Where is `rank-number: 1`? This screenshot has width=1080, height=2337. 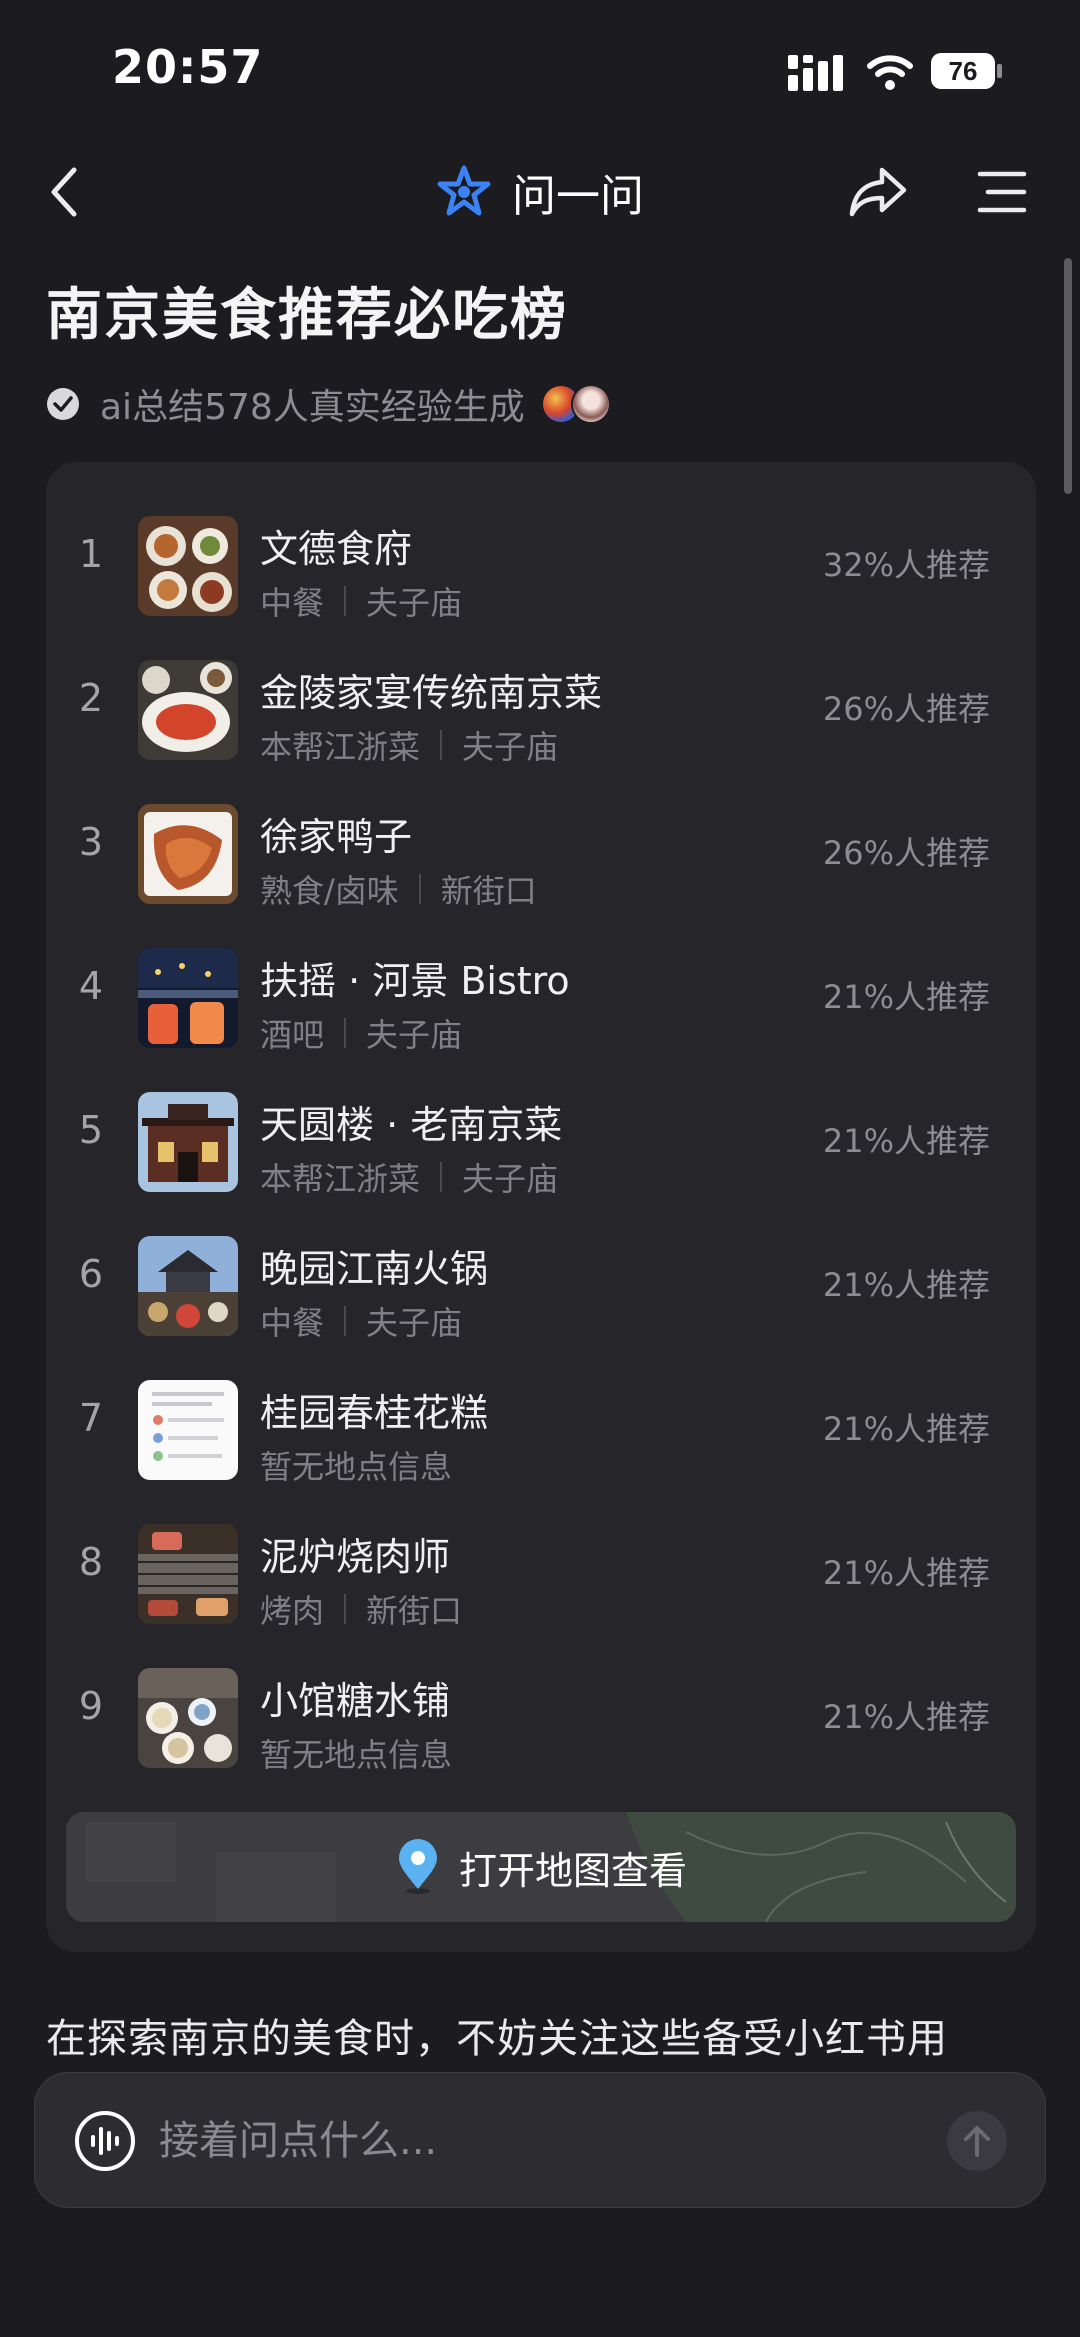
rank-number: 1 is located at coordinates (91, 554).